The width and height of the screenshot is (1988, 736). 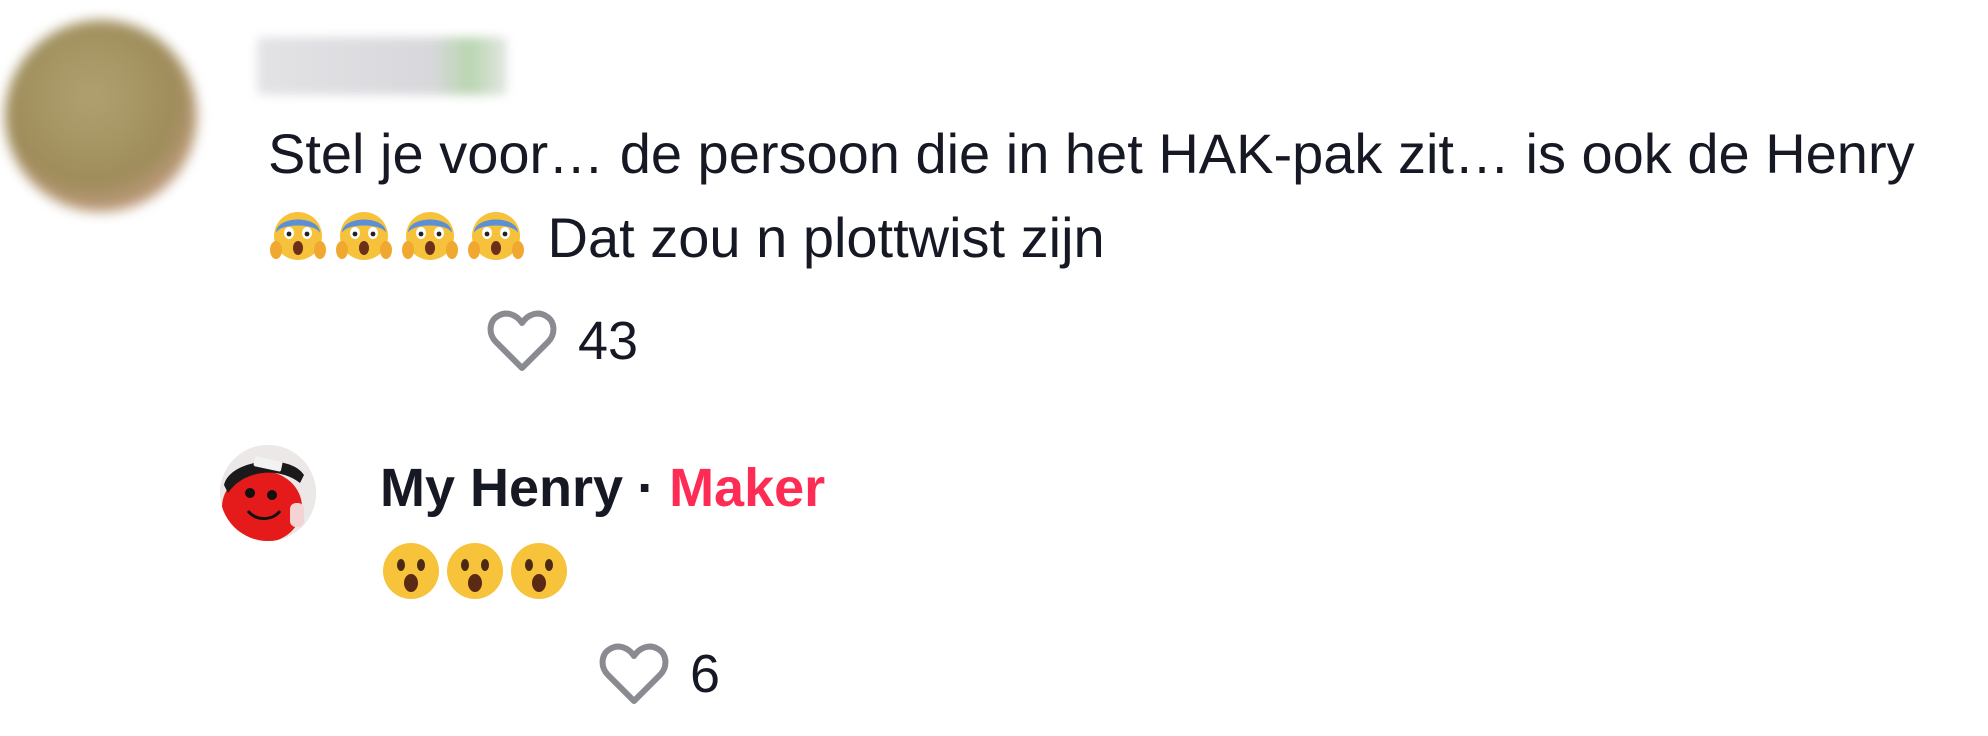 I want to click on reply-text, so click(x=476, y=571).